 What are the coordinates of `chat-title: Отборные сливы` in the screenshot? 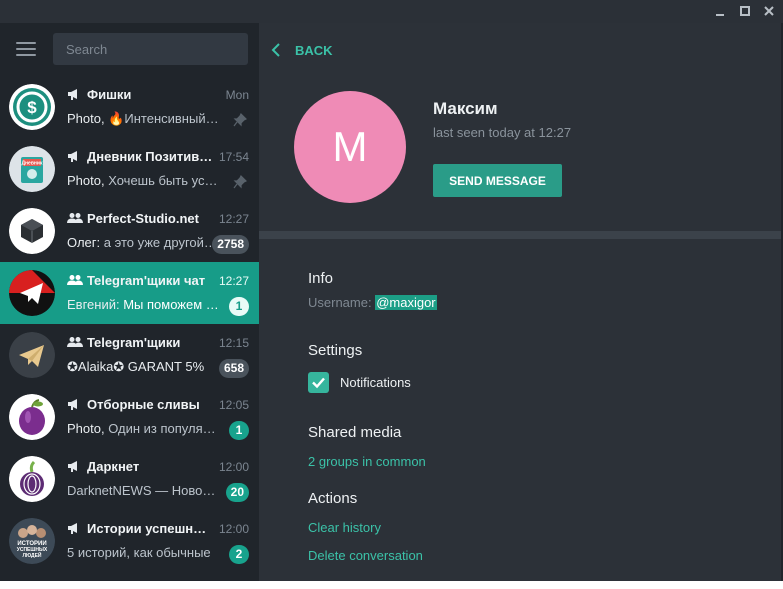 It's located at (142, 406).